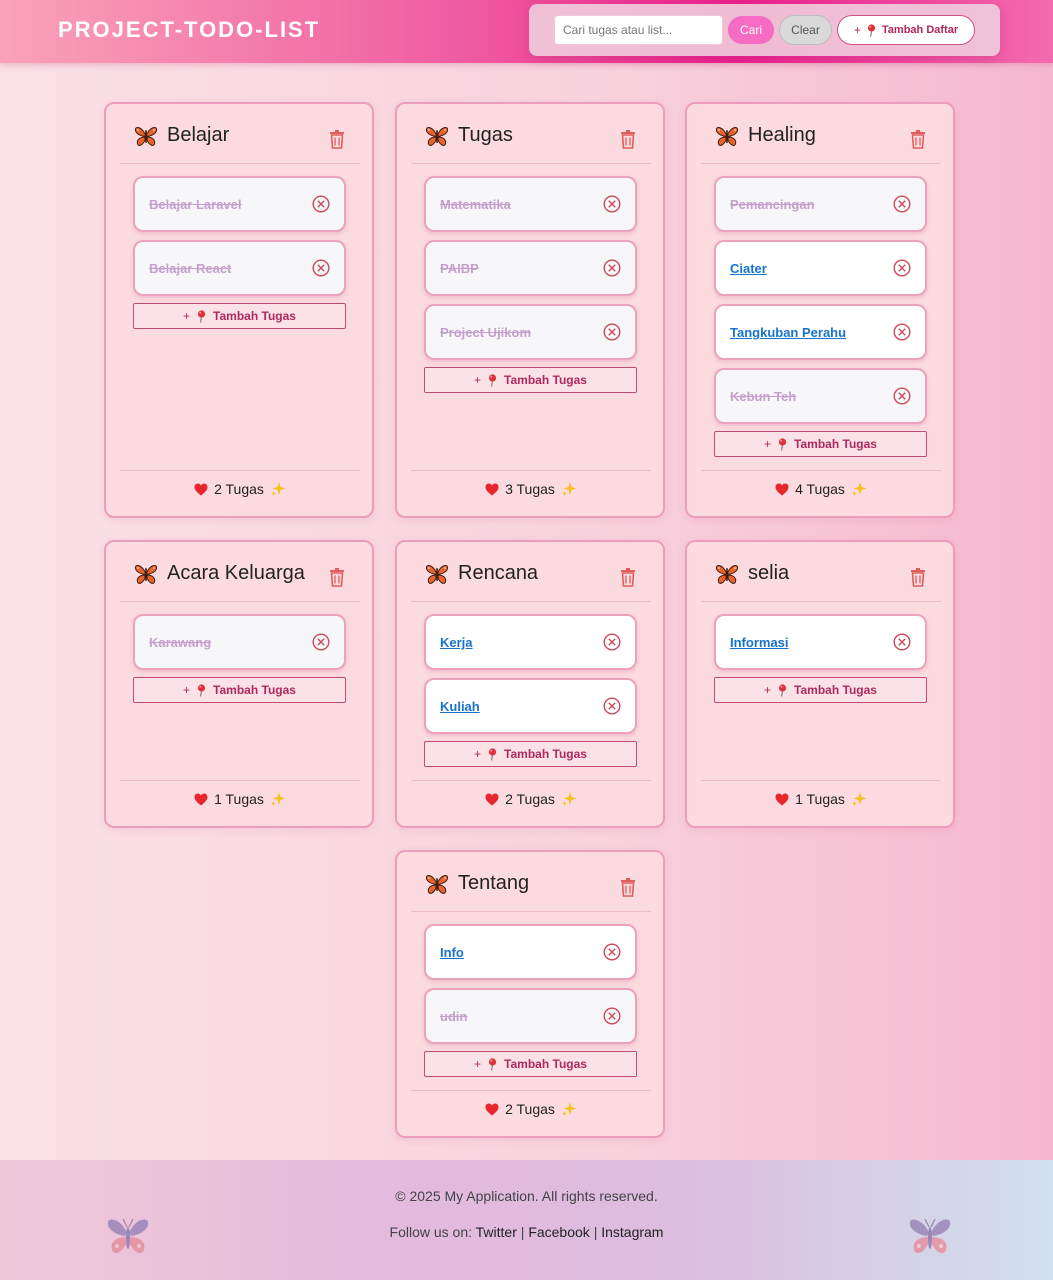  I want to click on card-header: Belajar, so click(240, 141).